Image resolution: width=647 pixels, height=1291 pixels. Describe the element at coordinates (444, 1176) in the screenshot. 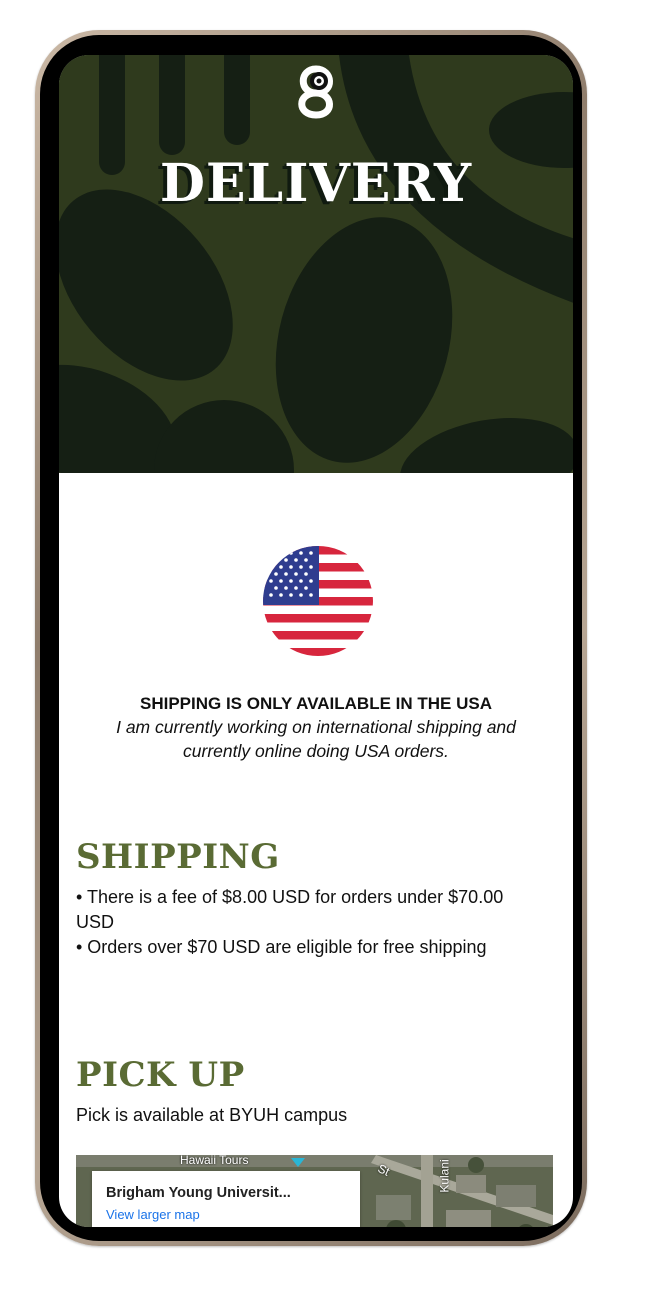

I see `map-label: Kulani` at that location.